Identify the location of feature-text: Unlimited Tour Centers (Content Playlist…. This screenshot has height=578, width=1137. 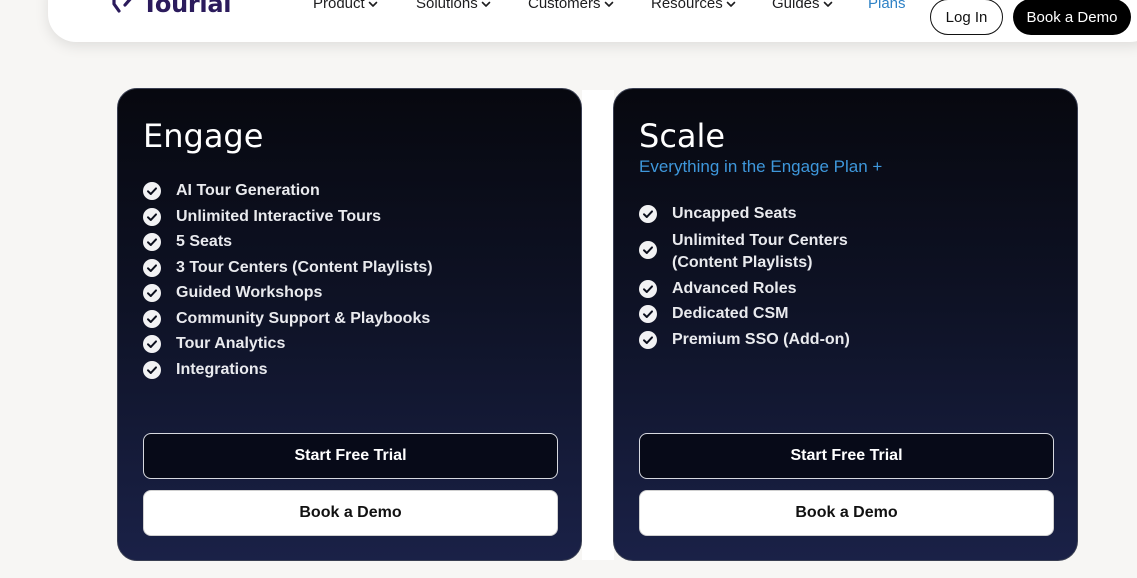
(760, 251).